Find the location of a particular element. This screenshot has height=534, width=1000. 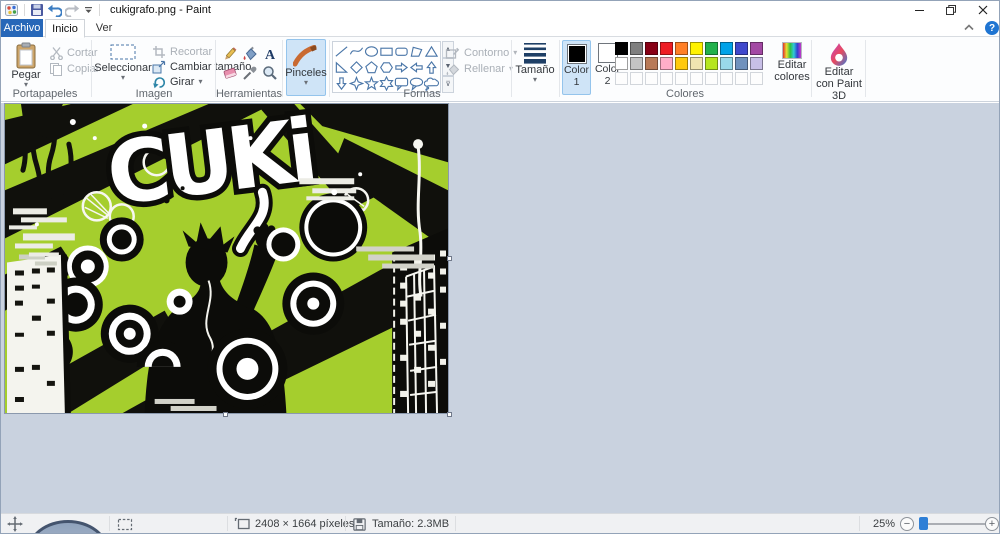

shape-hexagon is located at coordinates (386, 67).